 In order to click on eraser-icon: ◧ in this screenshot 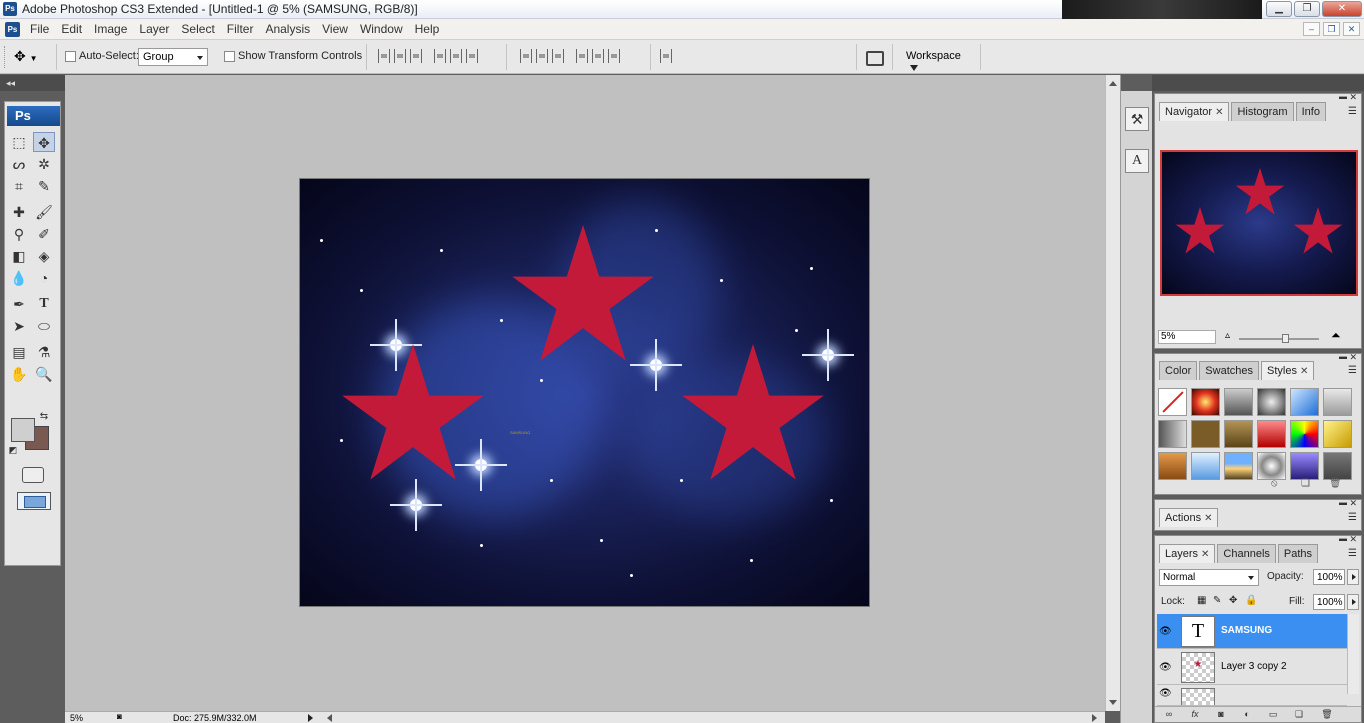, I will do `click(19, 256)`.